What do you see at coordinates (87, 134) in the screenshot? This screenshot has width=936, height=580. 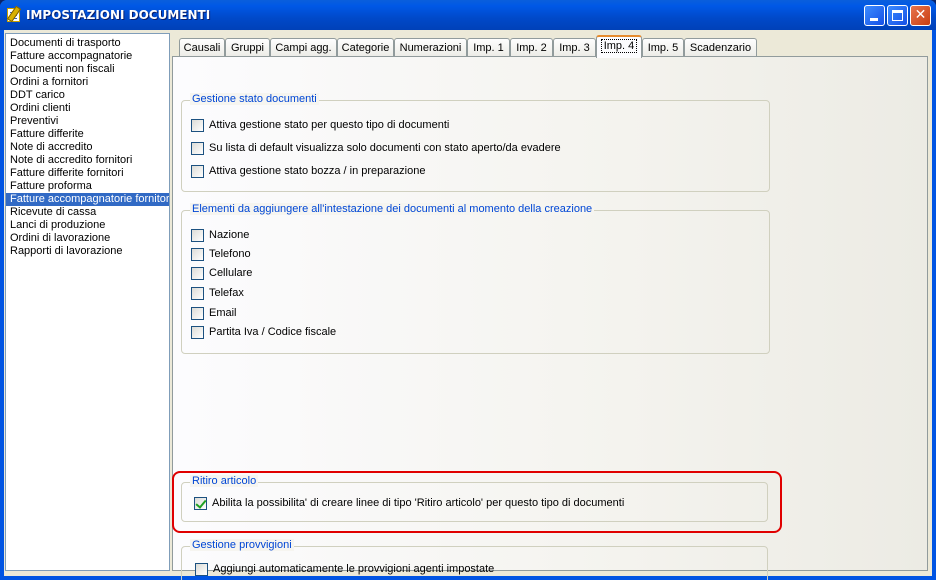 I see `list-item: Fatture differite` at bounding box center [87, 134].